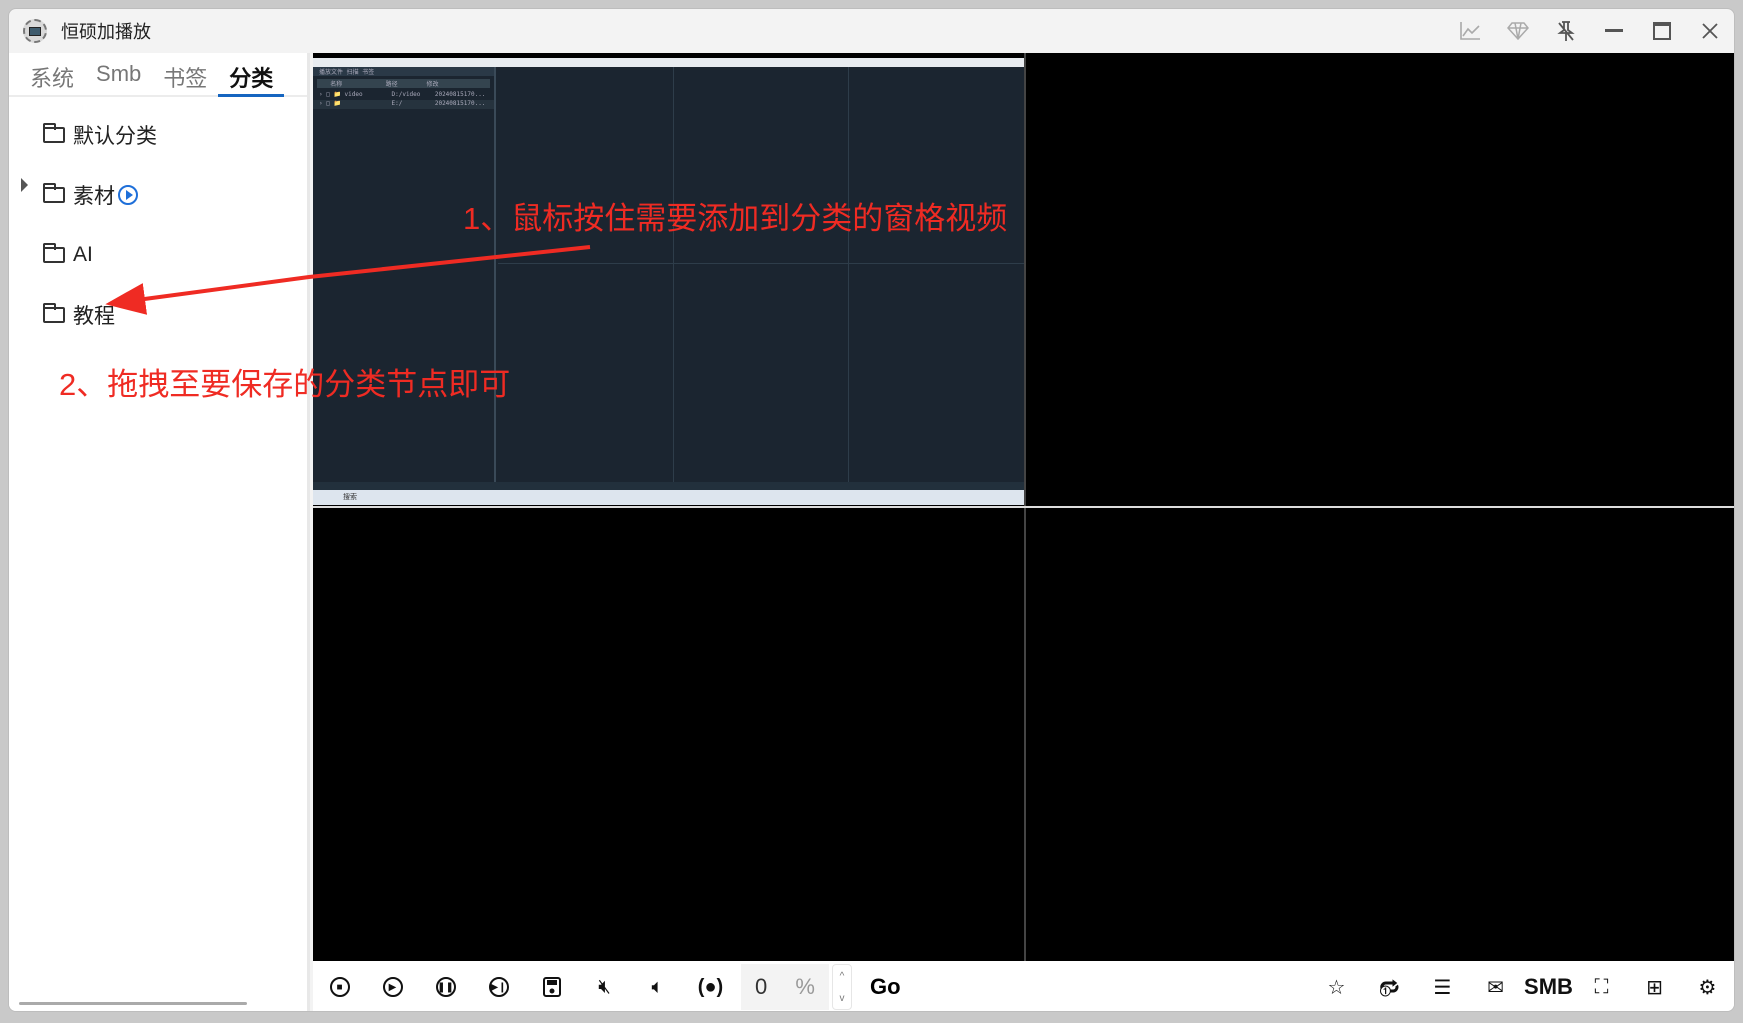  Describe the element at coordinates (348, 280) in the screenshot. I see `annotation-arrow` at that location.